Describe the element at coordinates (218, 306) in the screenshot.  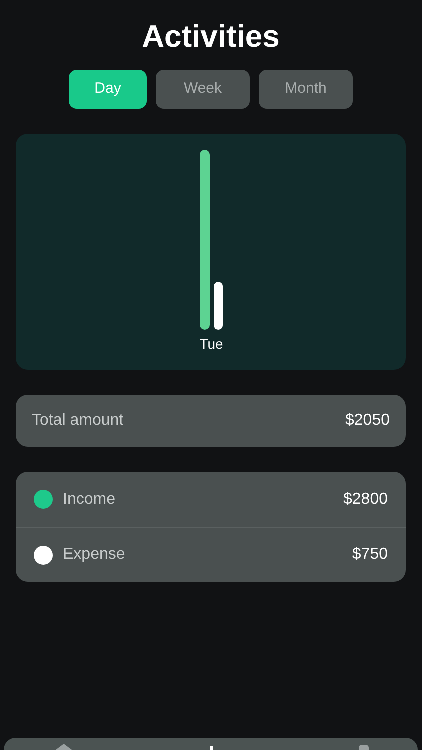
I see `chart-bar` at that location.